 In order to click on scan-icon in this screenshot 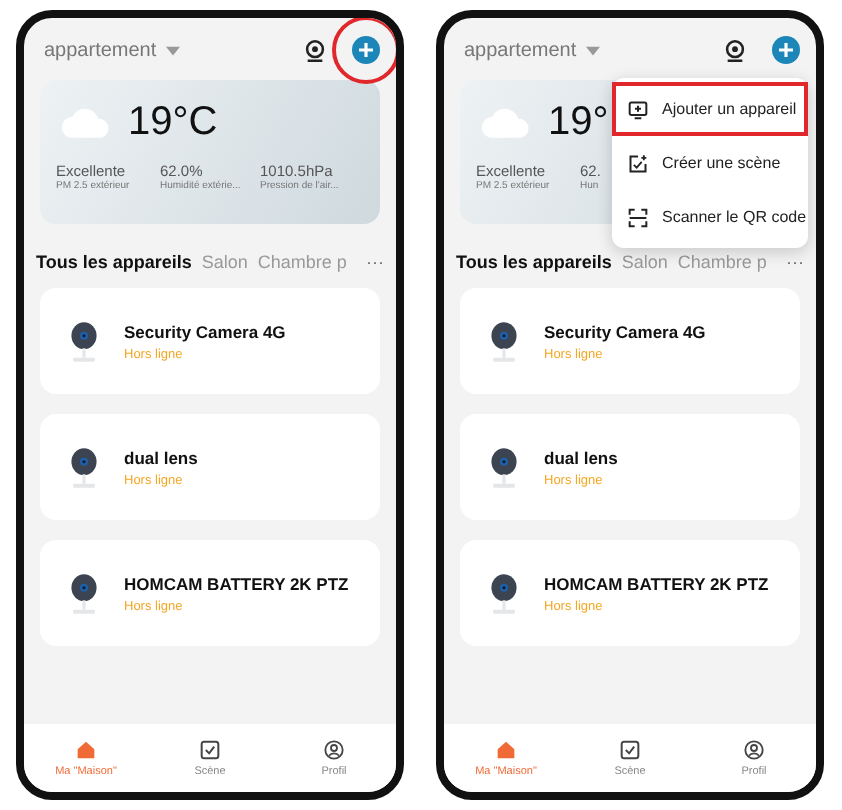, I will do `click(638, 217)`.